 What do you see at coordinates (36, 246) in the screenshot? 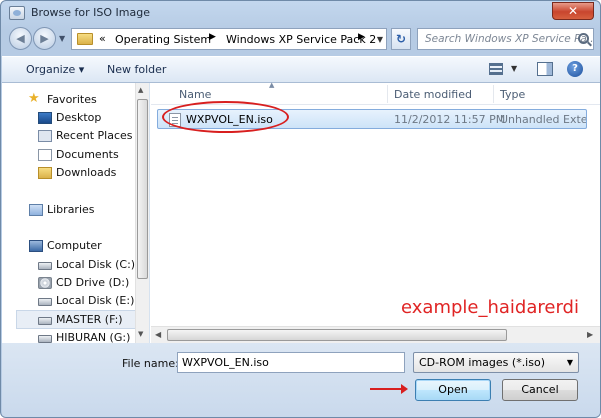
I see `computer-icon` at bounding box center [36, 246].